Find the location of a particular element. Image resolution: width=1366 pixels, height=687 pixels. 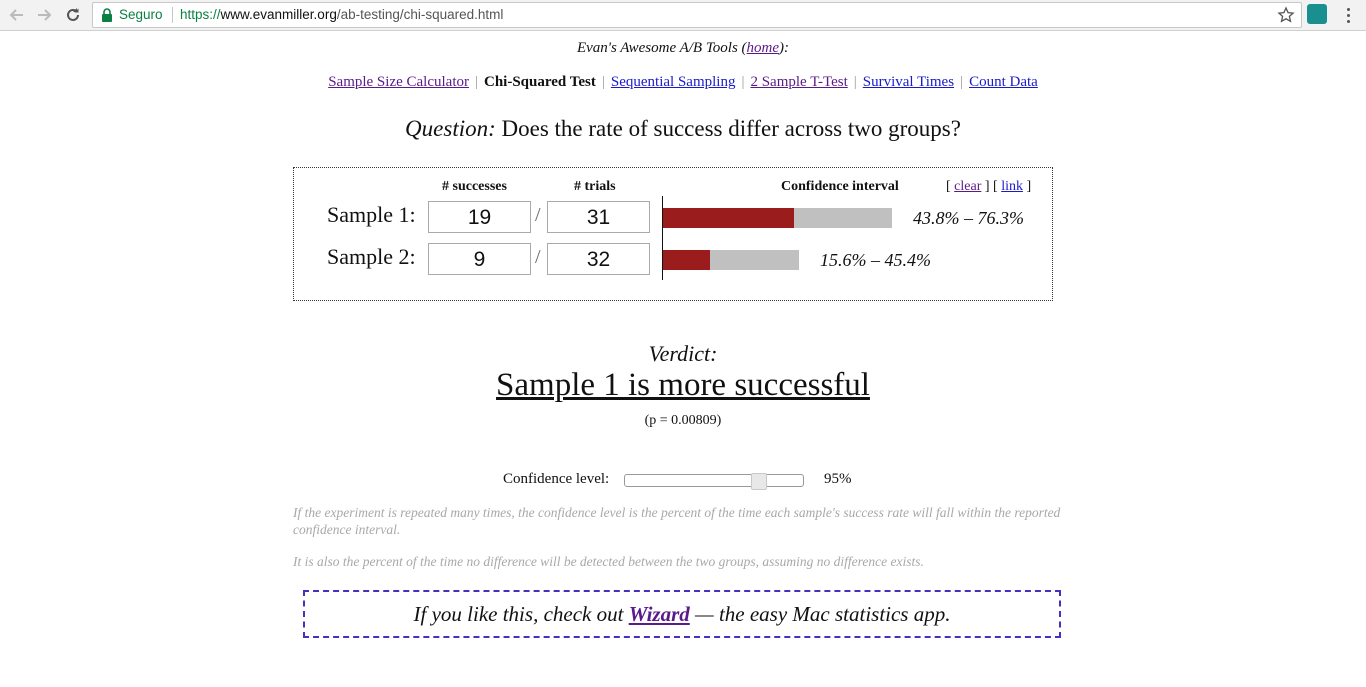

sample-2-rate-fill is located at coordinates (686, 260).